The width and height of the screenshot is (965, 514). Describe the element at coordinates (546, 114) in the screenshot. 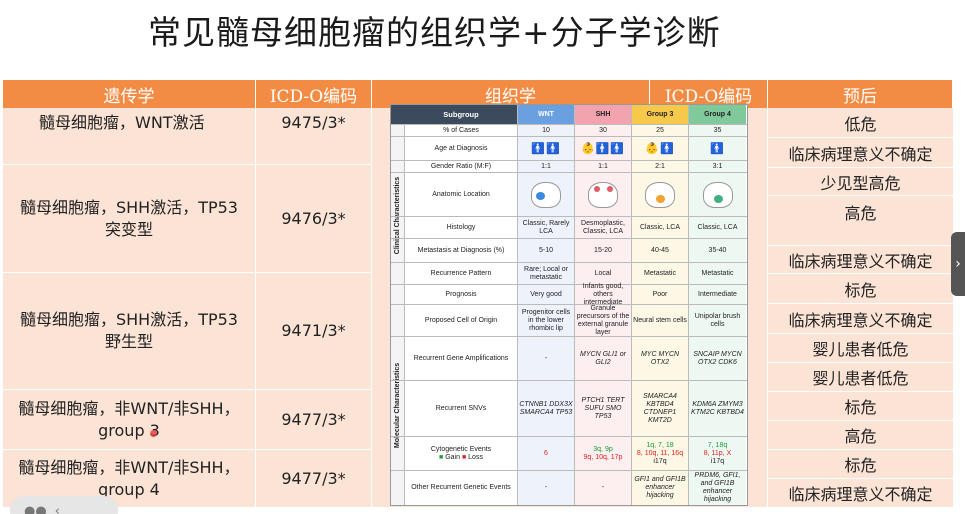

I see `wnt-header: WNT` at that location.